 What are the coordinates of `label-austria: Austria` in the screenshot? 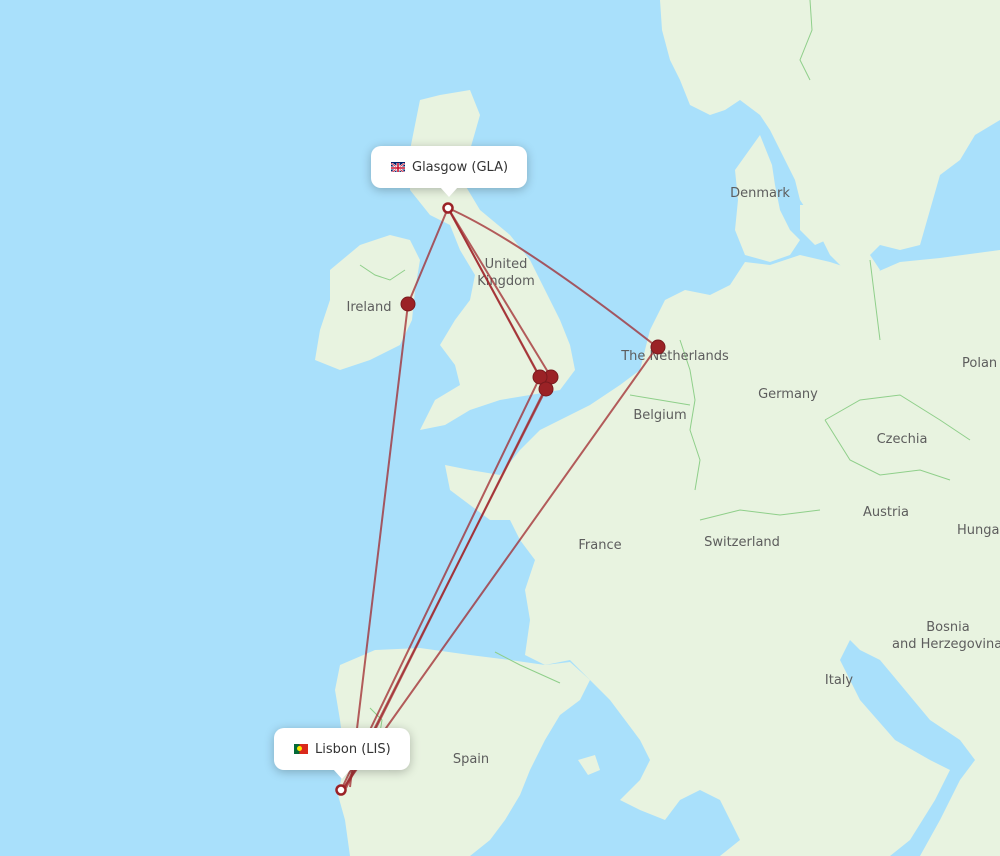 It's located at (886, 512).